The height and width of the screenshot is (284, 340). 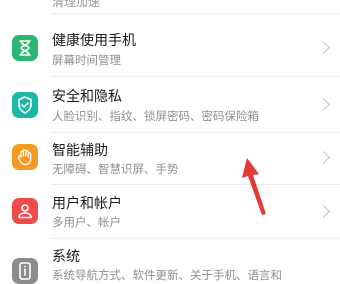 I want to click on settings-item-title: 安全和隐私, so click(x=87, y=97).